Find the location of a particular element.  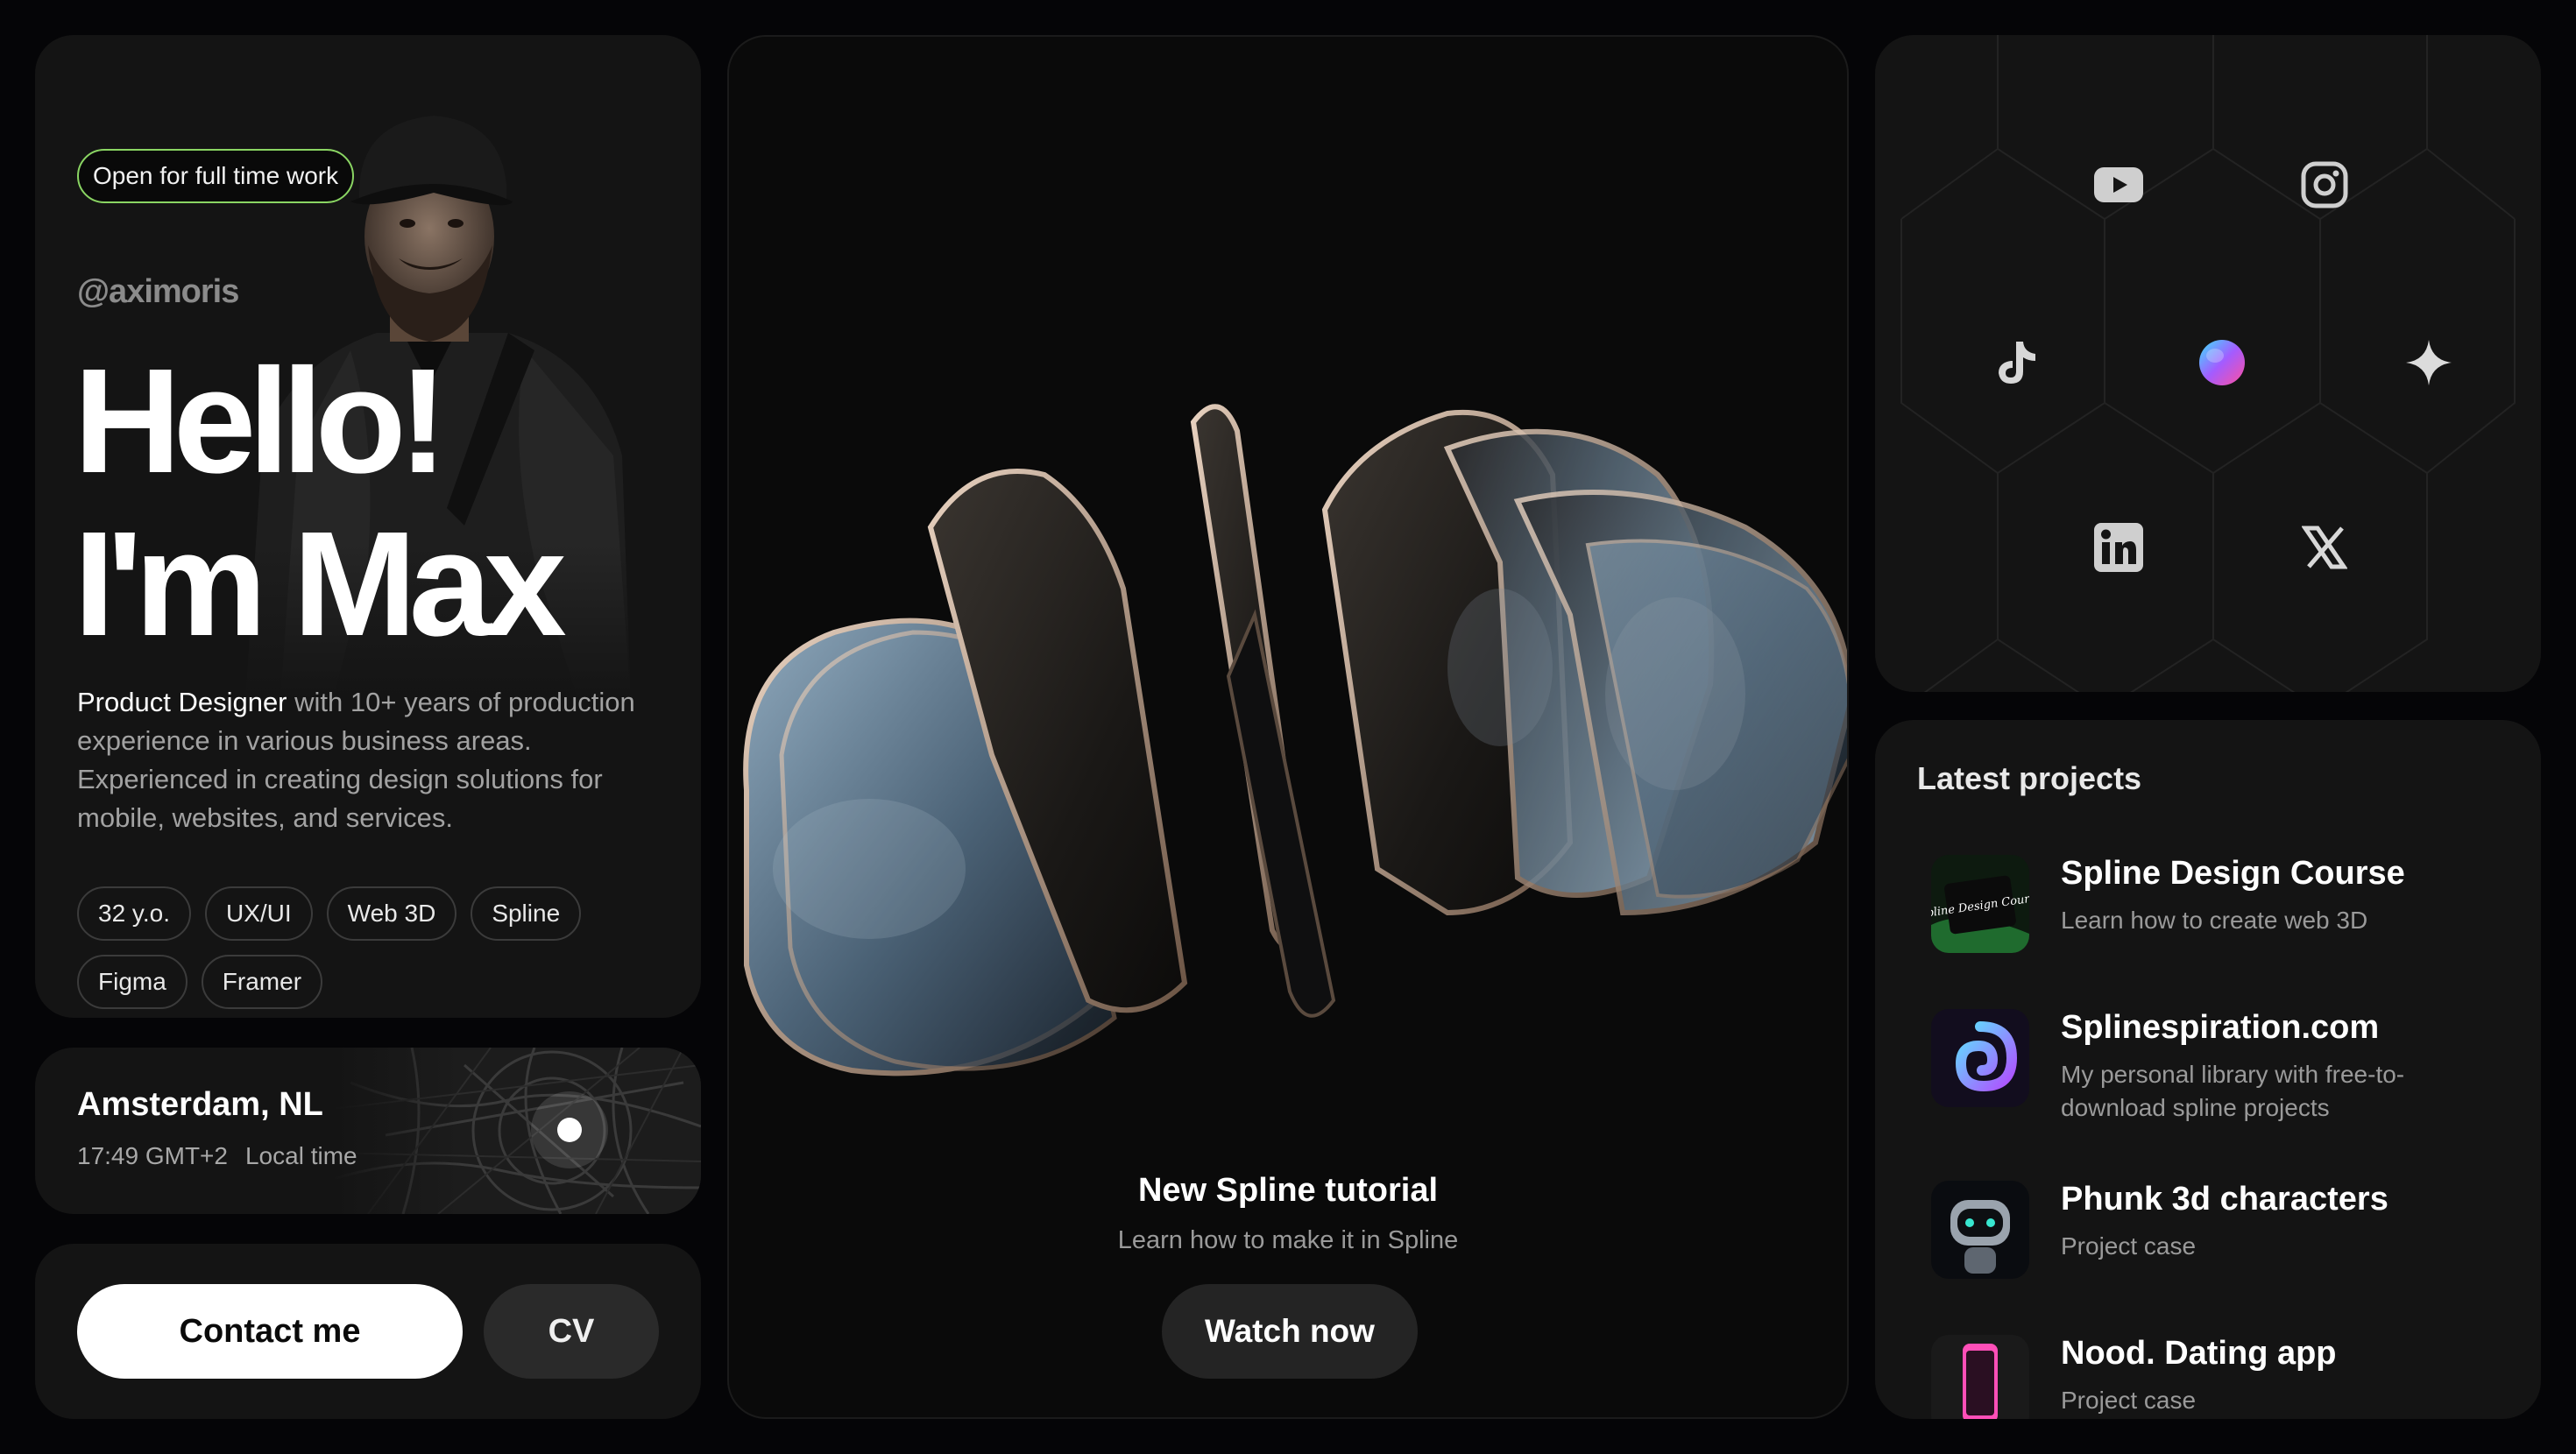

skill-tags: 32 y.o. UX/UI Web 3D Spline Figma Framer is located at coordinates (366, 947).